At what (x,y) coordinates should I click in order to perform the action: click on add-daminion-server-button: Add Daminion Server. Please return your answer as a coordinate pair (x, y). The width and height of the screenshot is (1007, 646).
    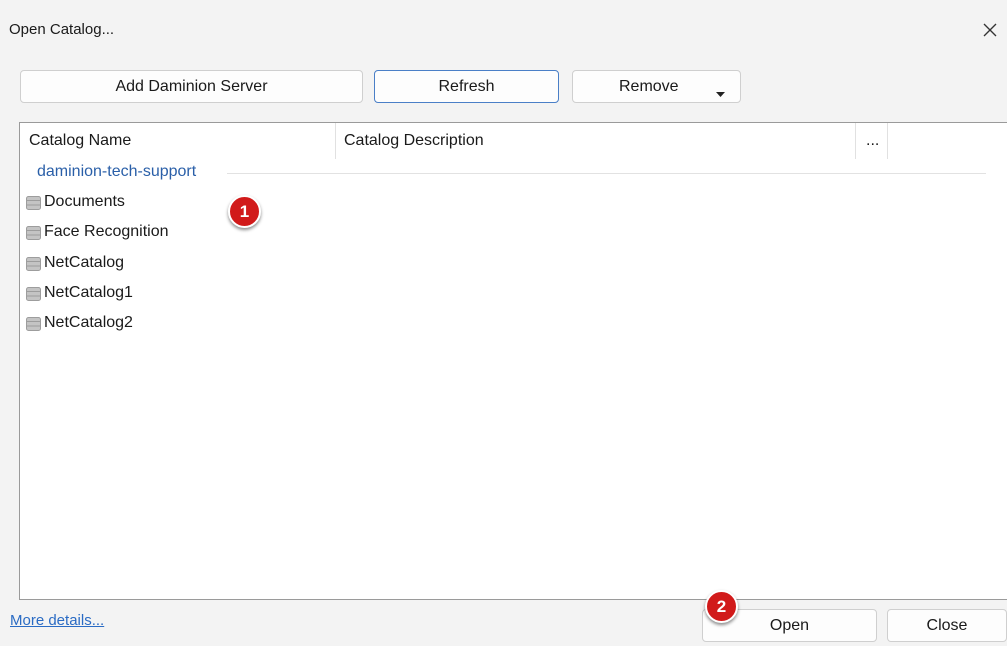
    Looking at the image, I should click on (191, 86).